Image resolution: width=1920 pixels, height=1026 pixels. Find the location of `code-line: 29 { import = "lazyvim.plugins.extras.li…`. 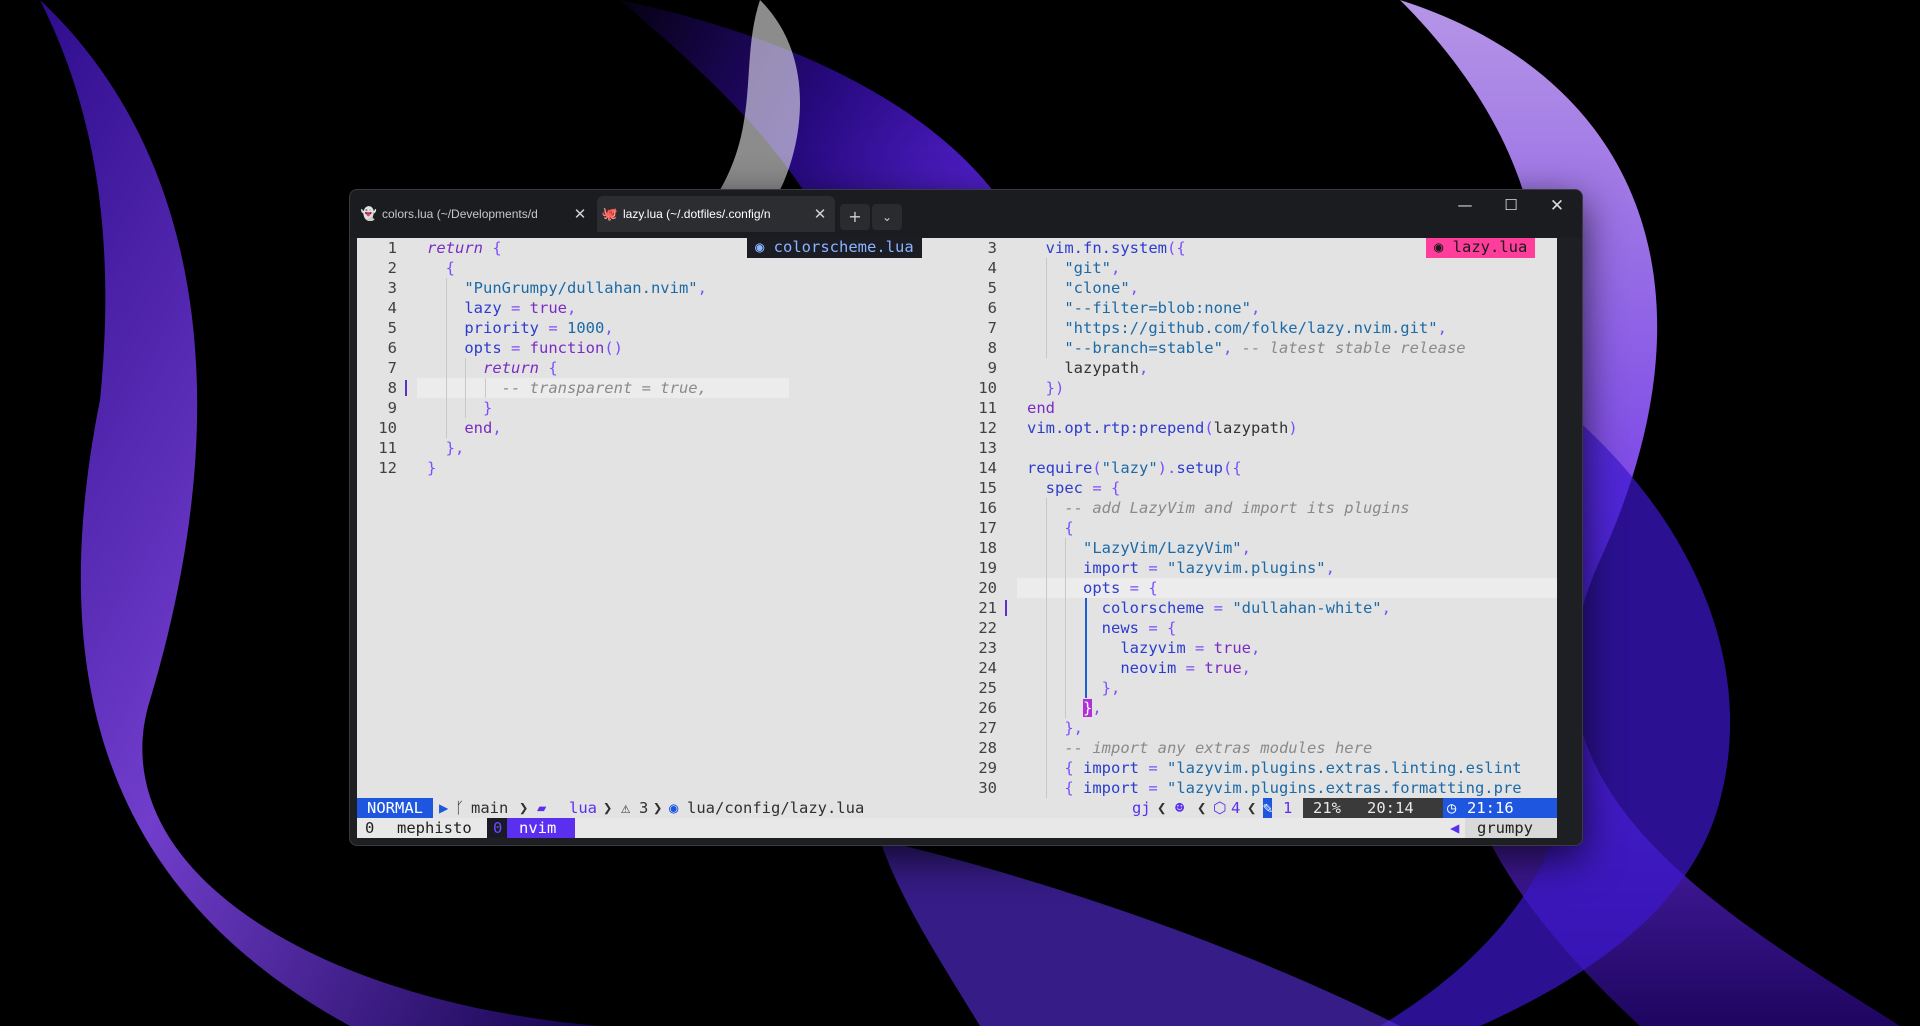

code-line: 29 { import = "lazyvim.plugins.extras.li… is located at coordinates (1257, 768).